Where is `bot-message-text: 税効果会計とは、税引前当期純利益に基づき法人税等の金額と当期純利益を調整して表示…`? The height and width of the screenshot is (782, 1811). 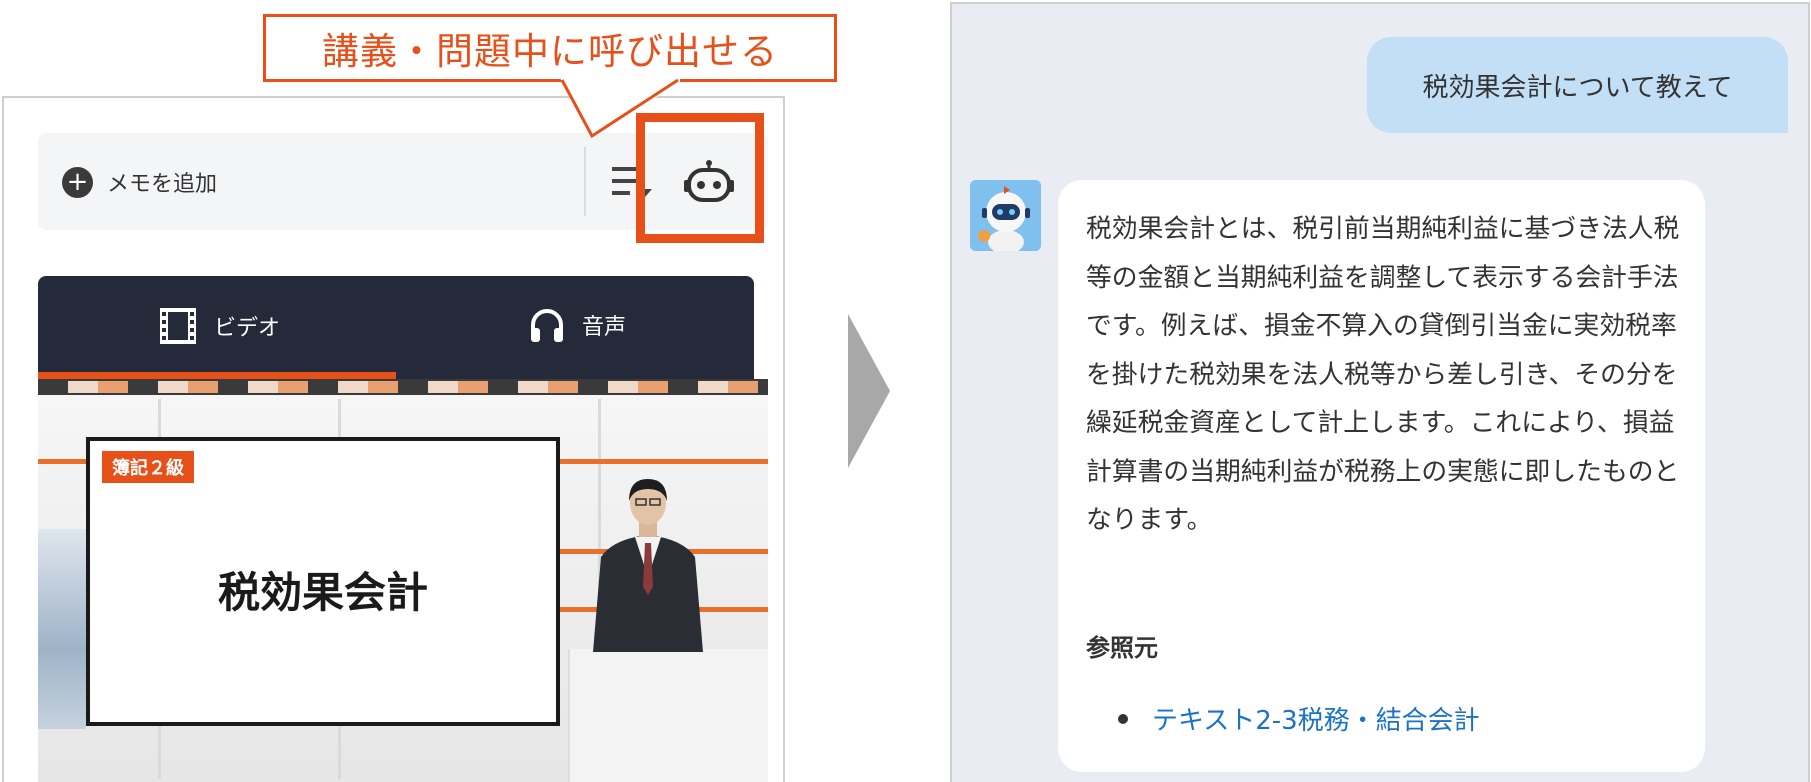
bot-message-text: 税効果会計とは、税引前当期純利益に基づき法人税等の金額と当期純利益を調整して表示… is located at coordinates (1383, 374).